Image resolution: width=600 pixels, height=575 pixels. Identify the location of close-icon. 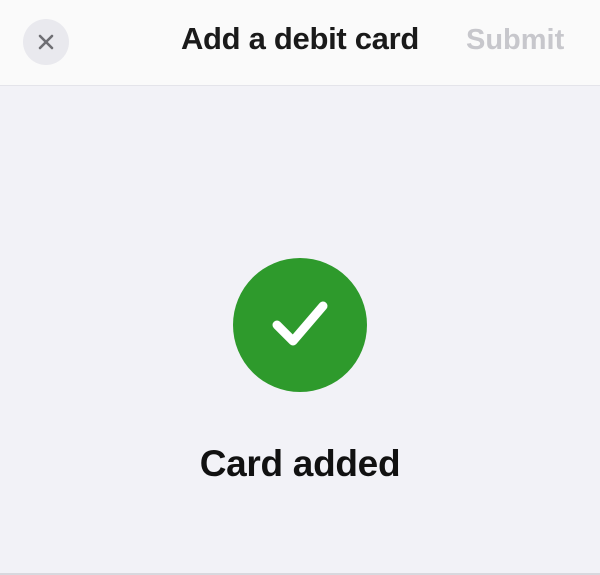
(46, 42).